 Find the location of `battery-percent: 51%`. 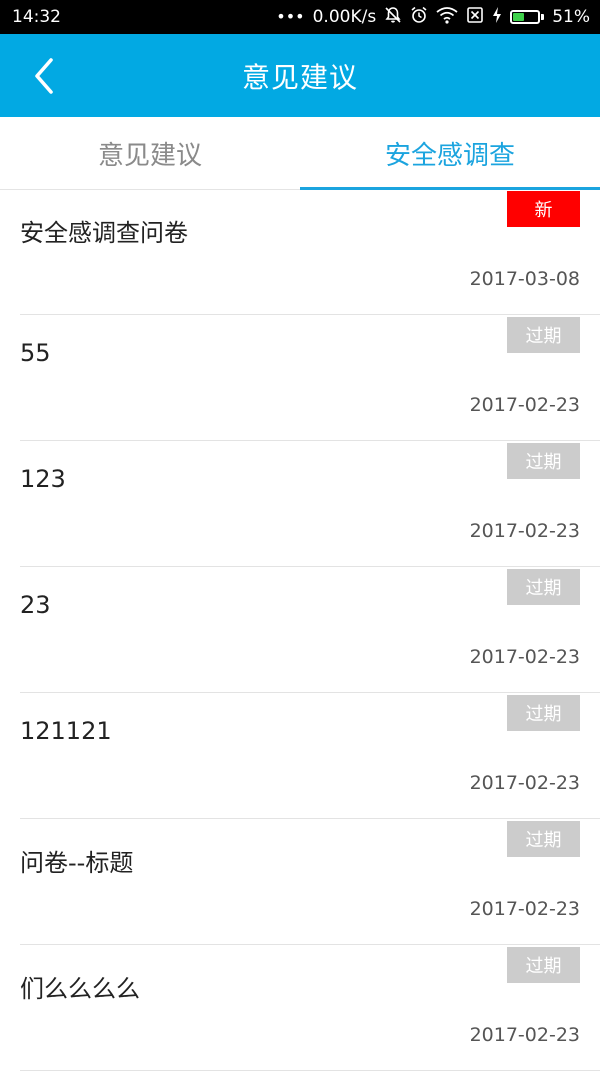

battery-percent: 51% is located at coordinates (571, 17).